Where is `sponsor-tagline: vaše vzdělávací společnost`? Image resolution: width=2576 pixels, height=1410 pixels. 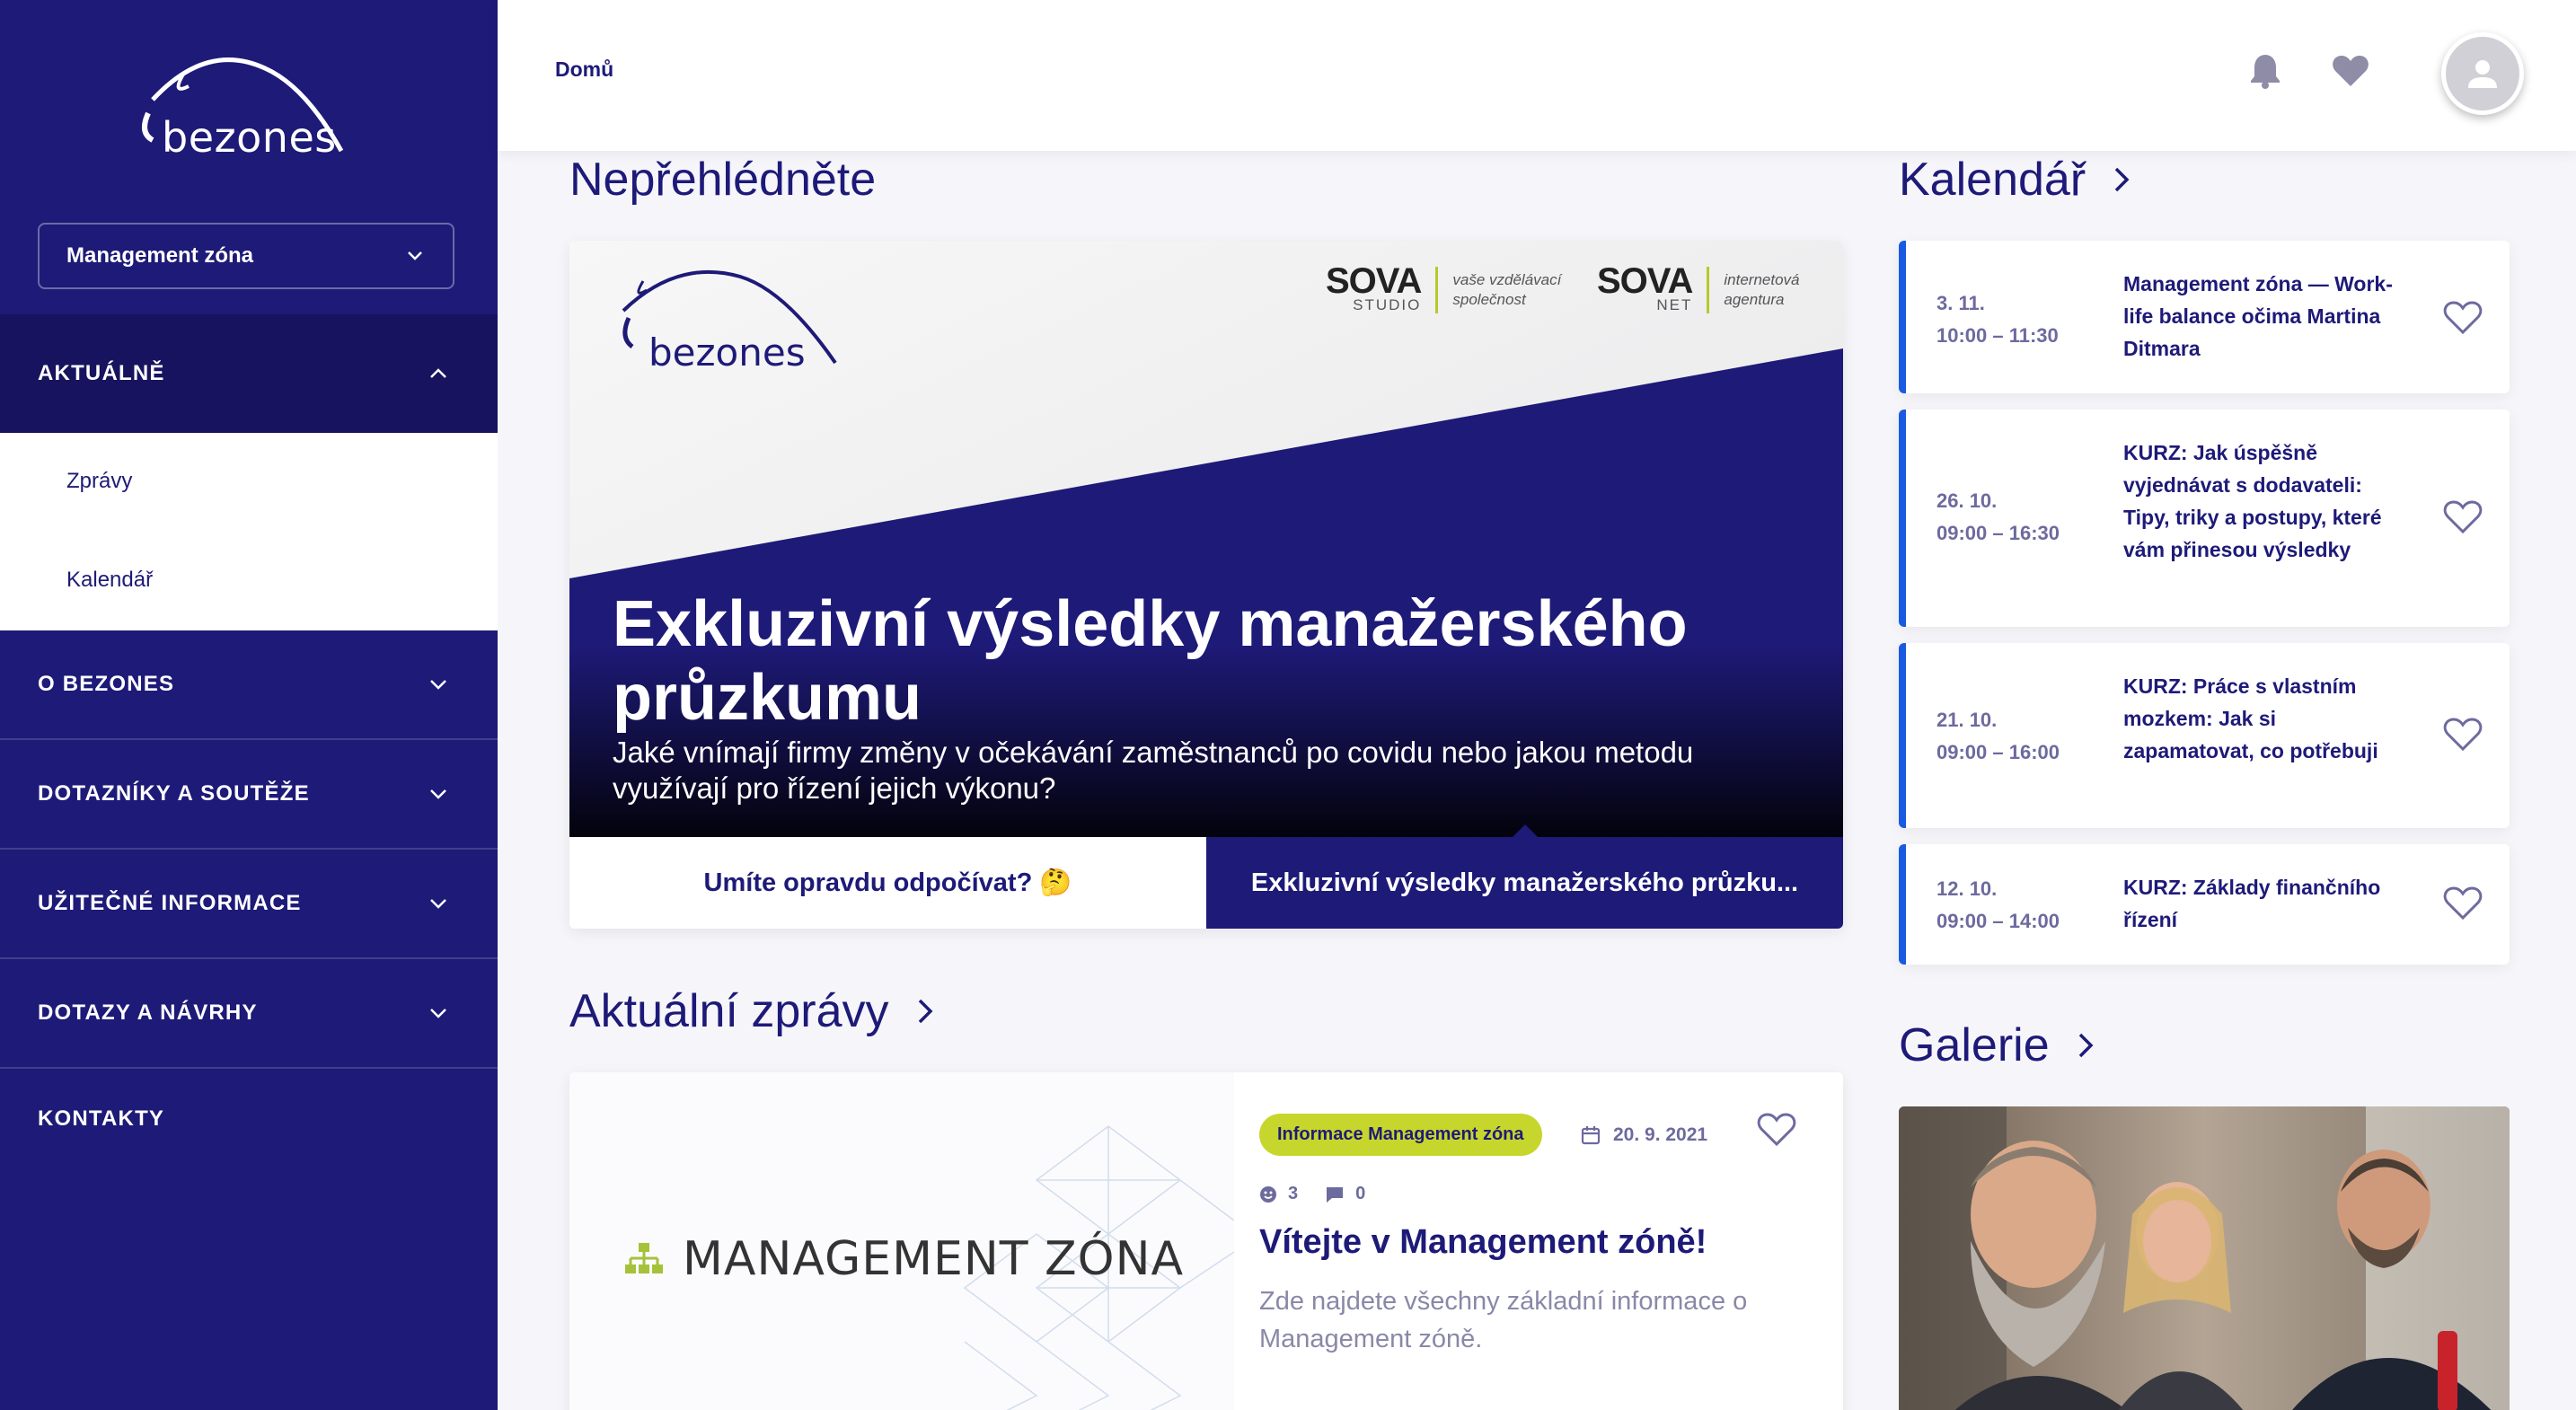 sponsor-tagline: vaše vzdělávací společnost is located at coordinates (1506, 290).